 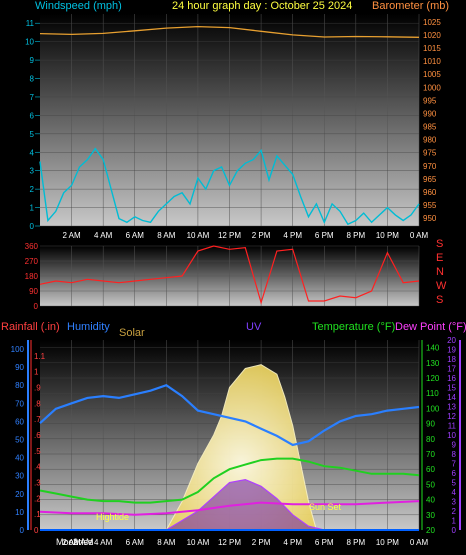 What do you see at coordinates (419, 235) in the screenshot?
I see `panel1-x-tick-label: 0 AM` at bounding box center [419, 235].